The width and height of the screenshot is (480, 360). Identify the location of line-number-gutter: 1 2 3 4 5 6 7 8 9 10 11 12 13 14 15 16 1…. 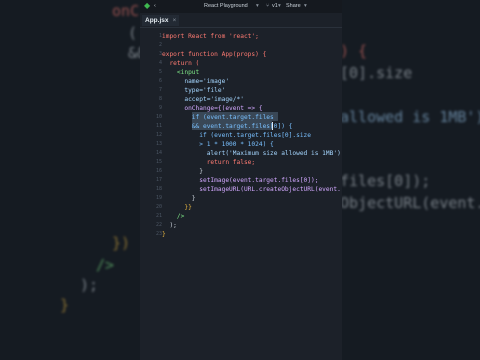
(151, 178).